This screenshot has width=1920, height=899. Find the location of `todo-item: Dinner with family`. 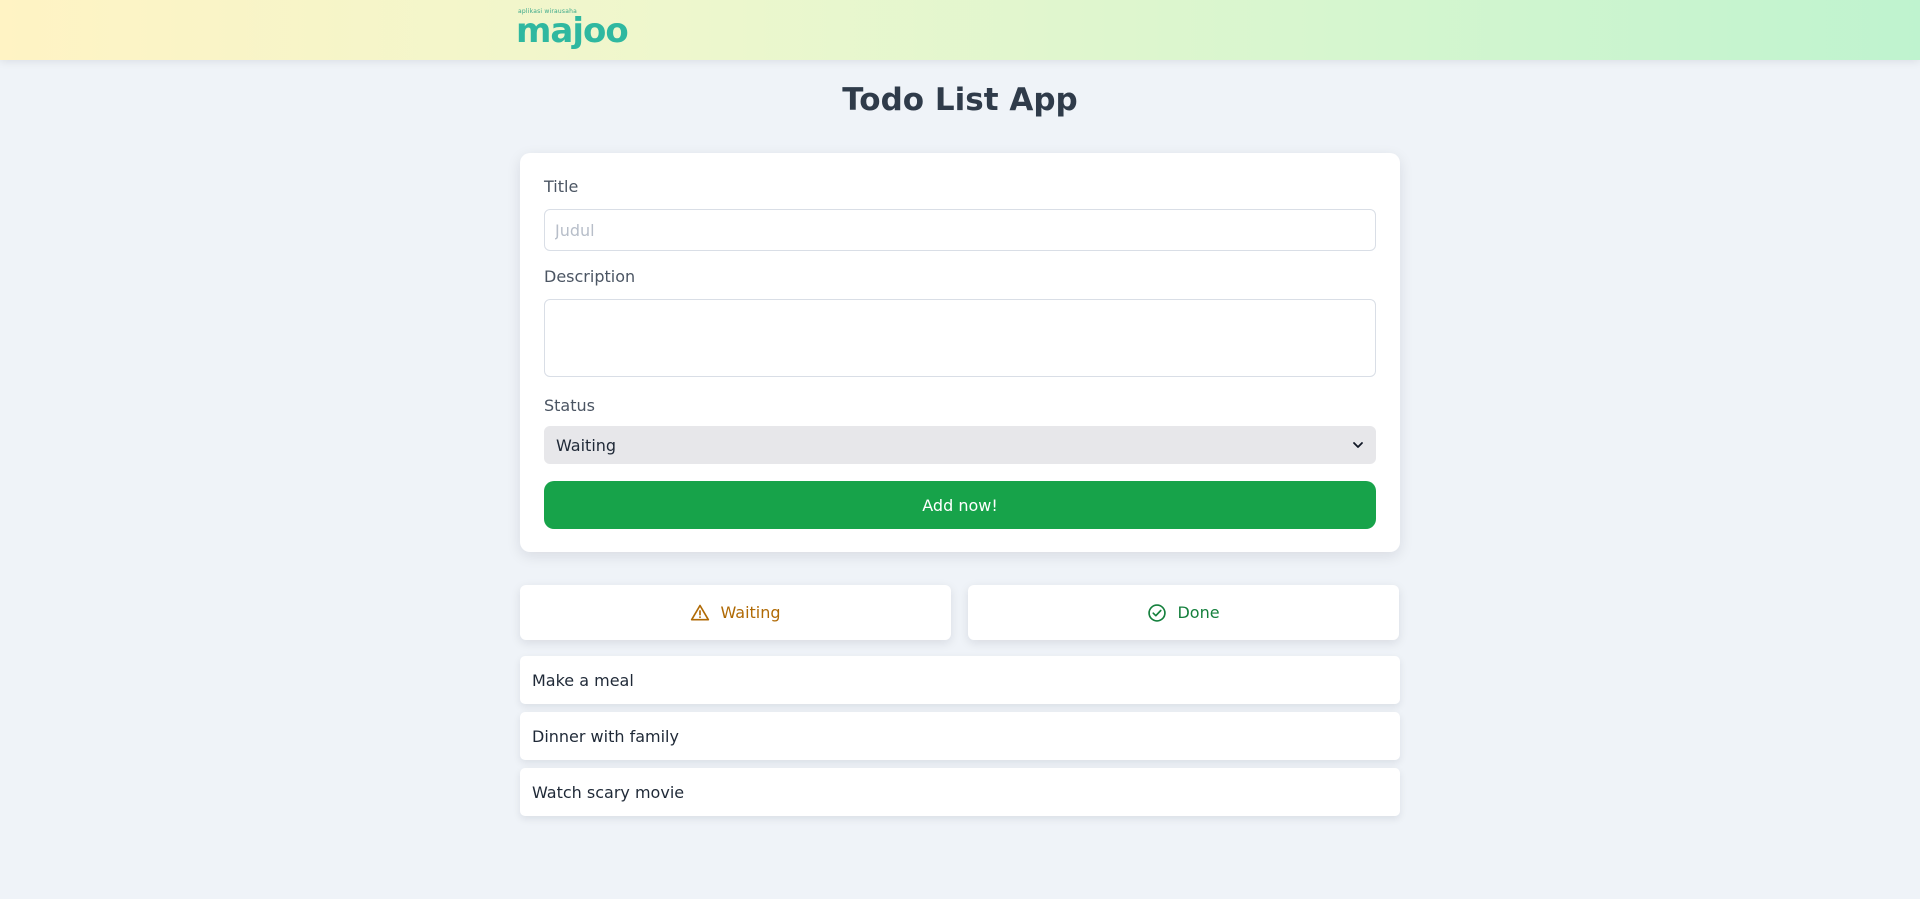

todo-item: Dinner with family is located at coordinates (960, 736).